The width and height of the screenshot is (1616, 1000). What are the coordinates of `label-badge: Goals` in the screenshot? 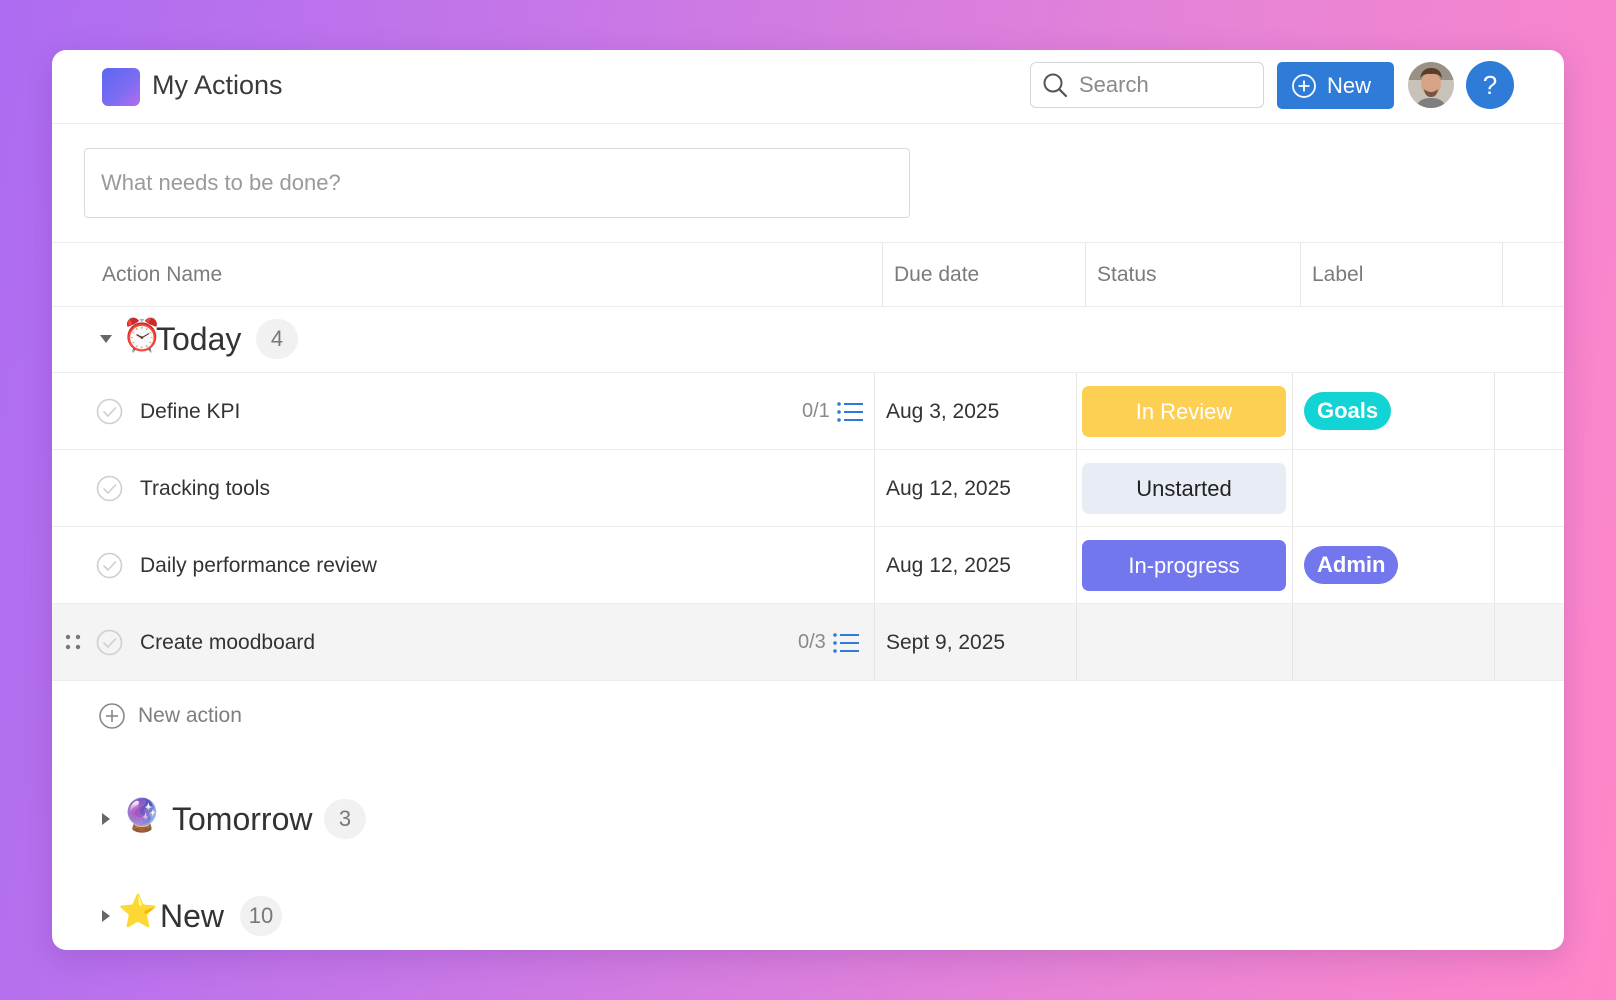 It's located at (1348, 411).